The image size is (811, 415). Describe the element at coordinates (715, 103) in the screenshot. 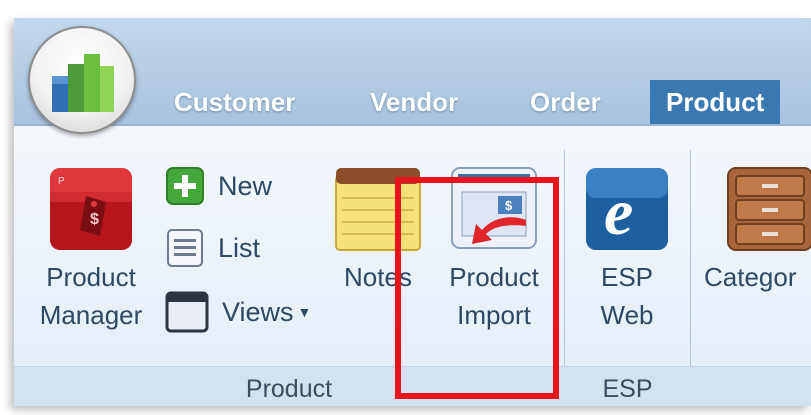

I see `tab-product: Product` at that location.